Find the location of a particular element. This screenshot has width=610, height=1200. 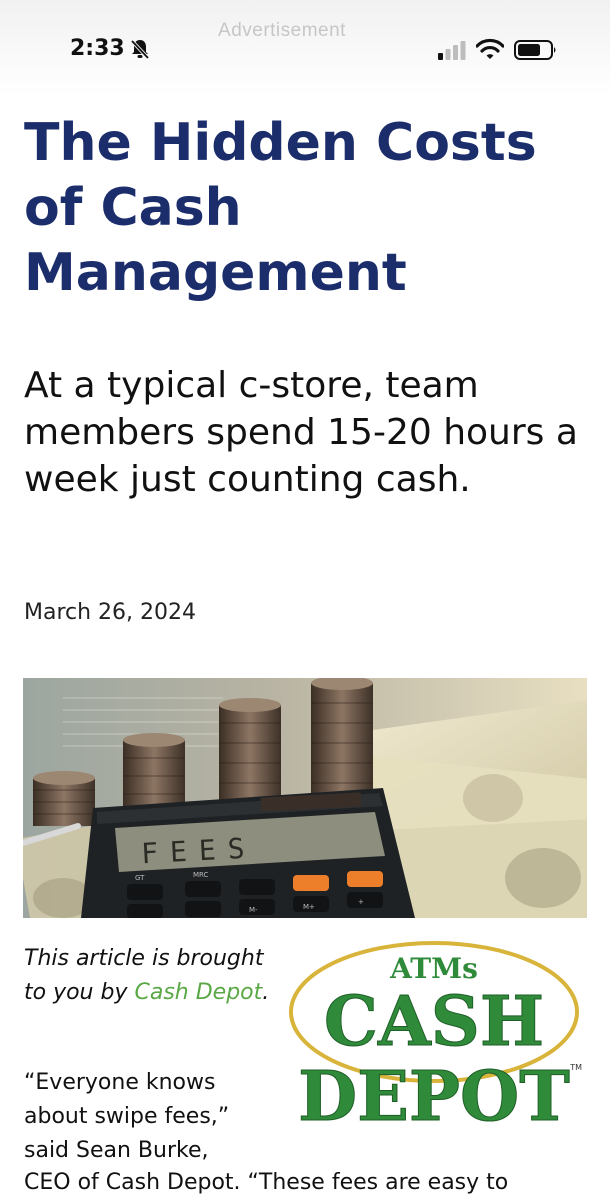

status-bar: Advertisement 2:33 is located at coordinates (305, 47).